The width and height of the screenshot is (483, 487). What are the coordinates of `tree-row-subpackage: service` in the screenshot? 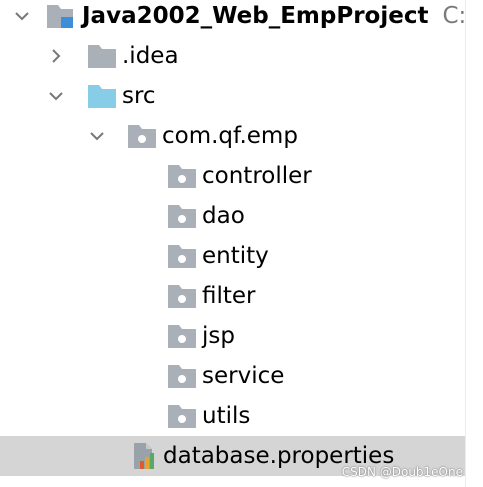 It's located at (233, 376).